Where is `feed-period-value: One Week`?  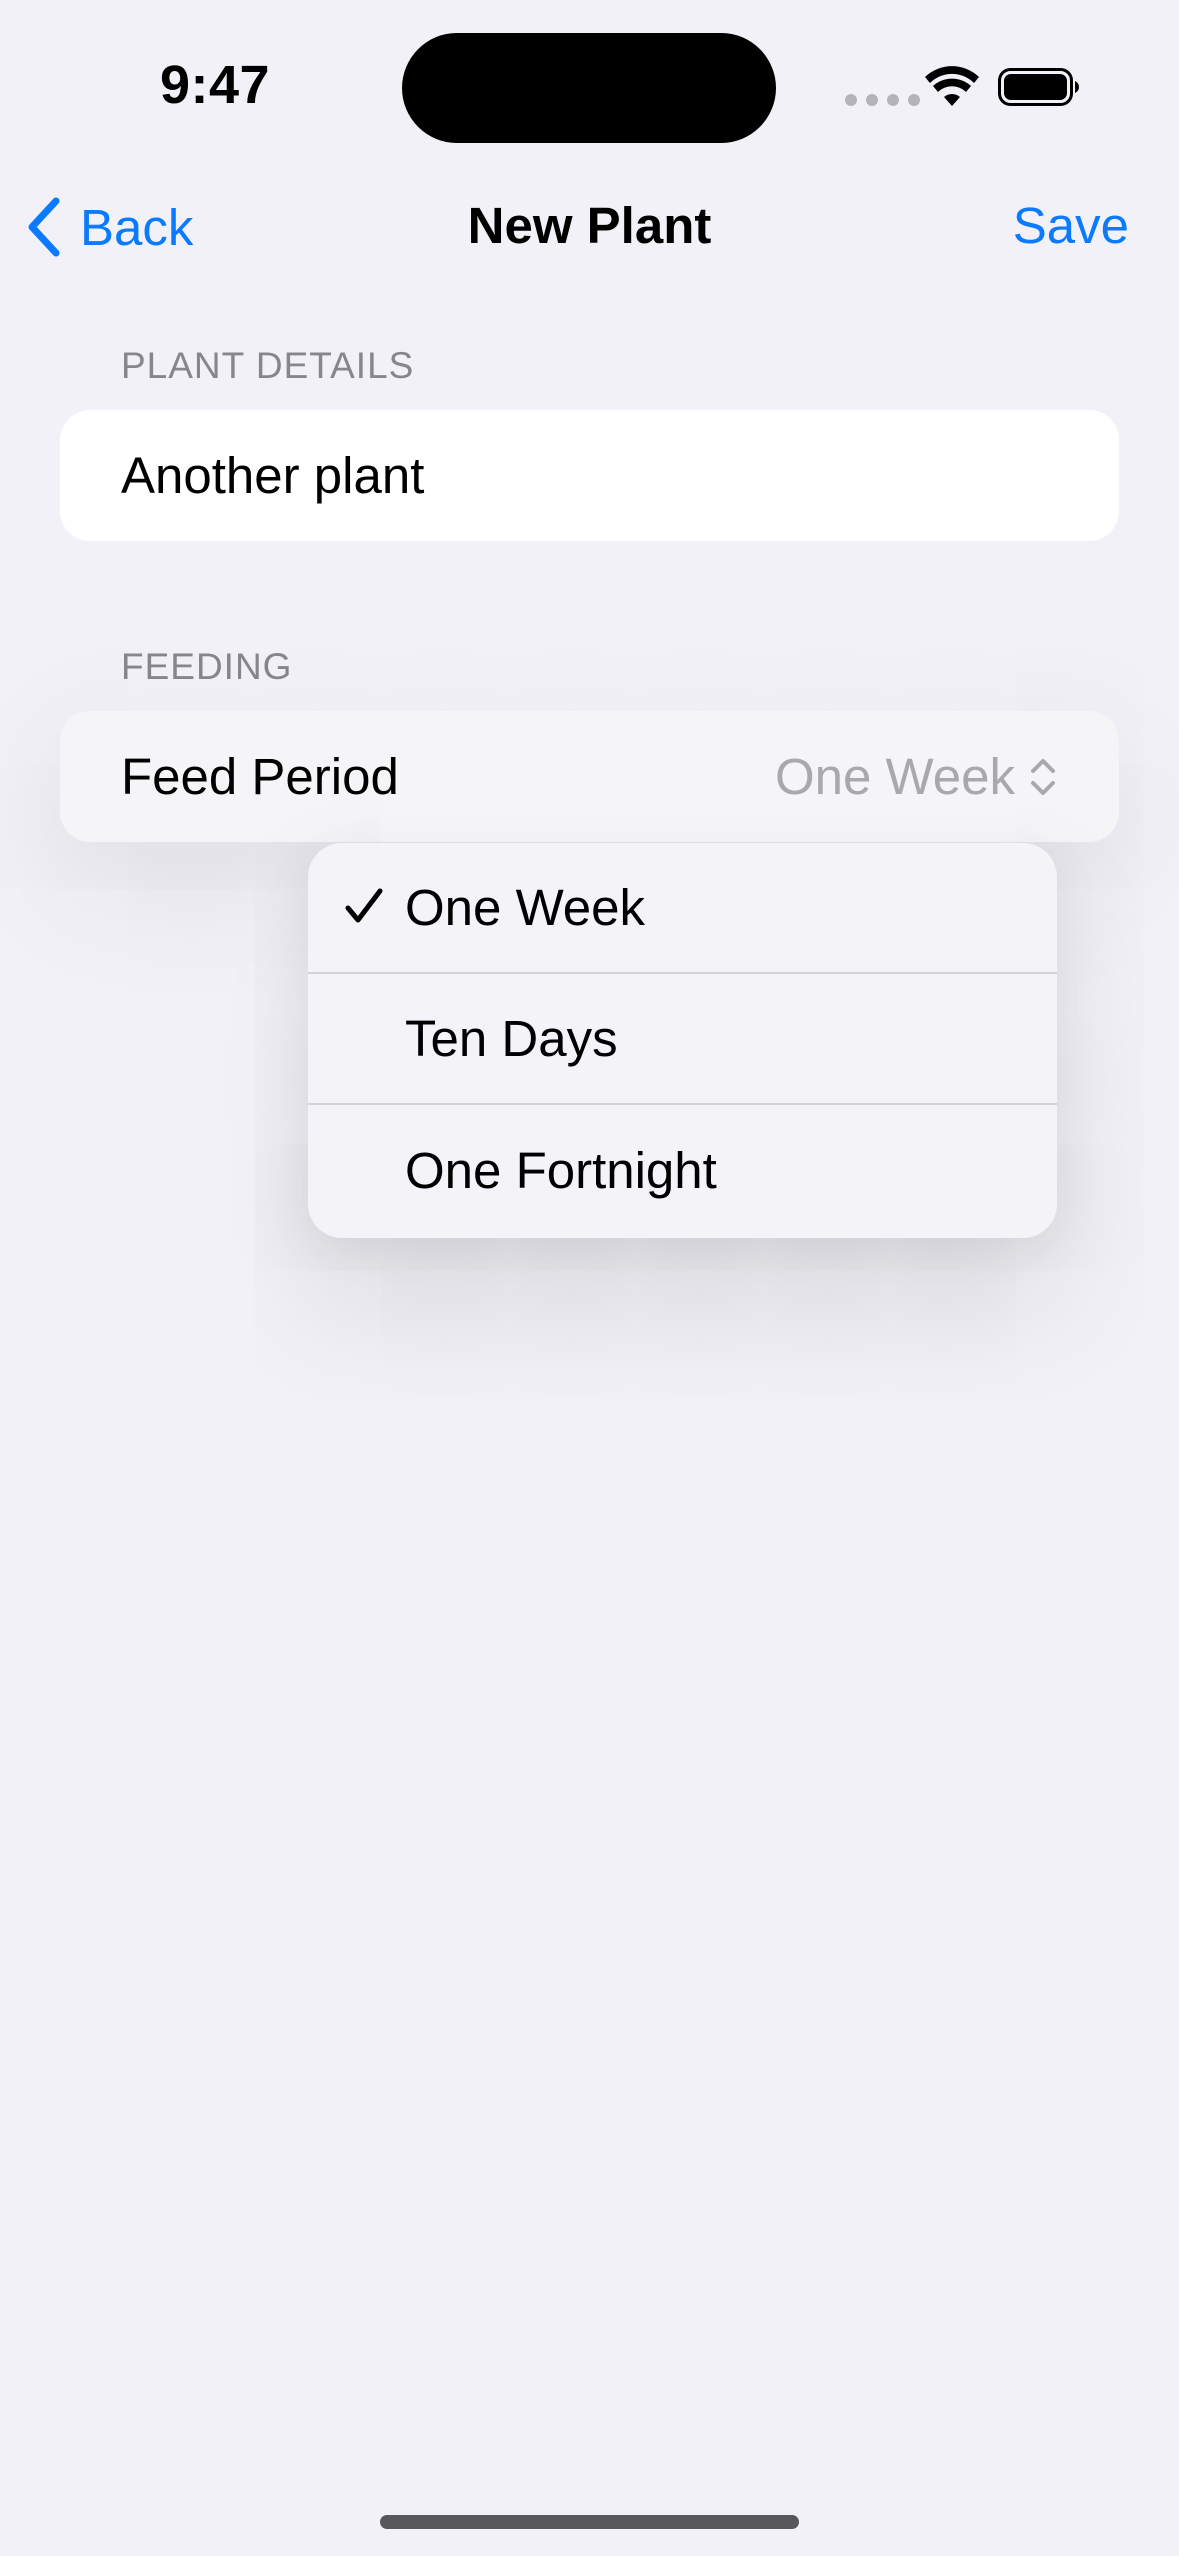 feed-period-value: One Week is located at coordinates (894, 776).